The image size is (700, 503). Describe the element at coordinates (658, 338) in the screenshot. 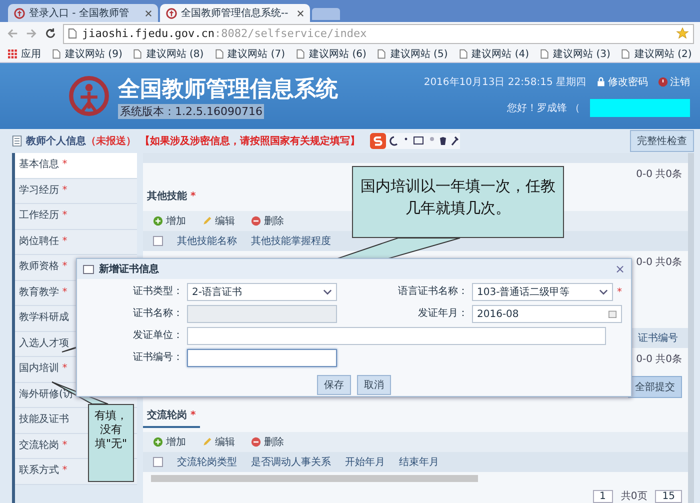

I see `column-header: 证书编号` at that location.